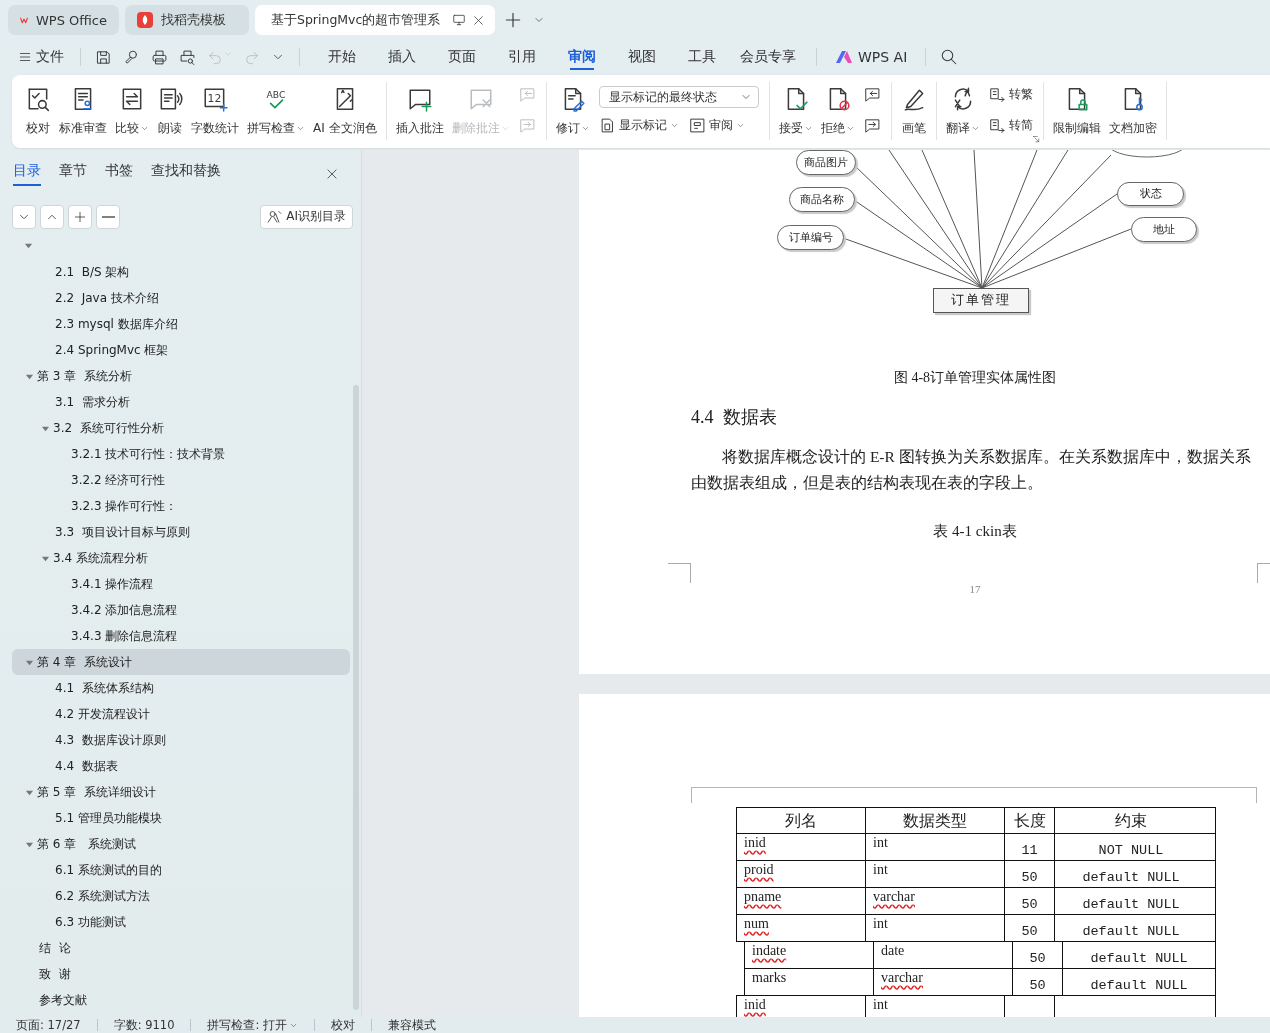 The width and height of the screenshot is (1270, 1033). What do you see at coordinates (48, 1025) in the screenshot?
I see `status-item: 页面: 17/27` at bounding box center [48, 1025].